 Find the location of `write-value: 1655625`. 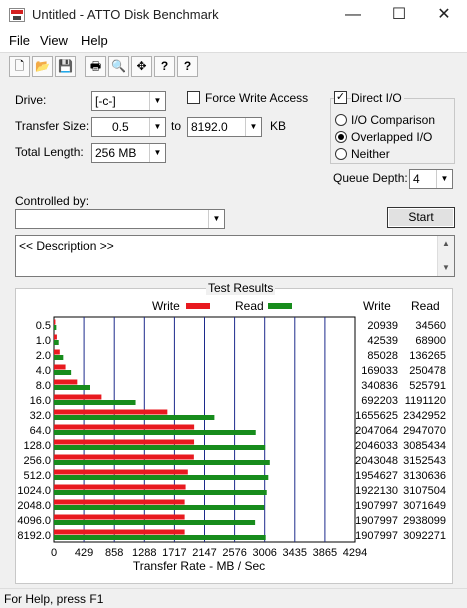

write-value: 1655625 is located at coordinates (376, 416).